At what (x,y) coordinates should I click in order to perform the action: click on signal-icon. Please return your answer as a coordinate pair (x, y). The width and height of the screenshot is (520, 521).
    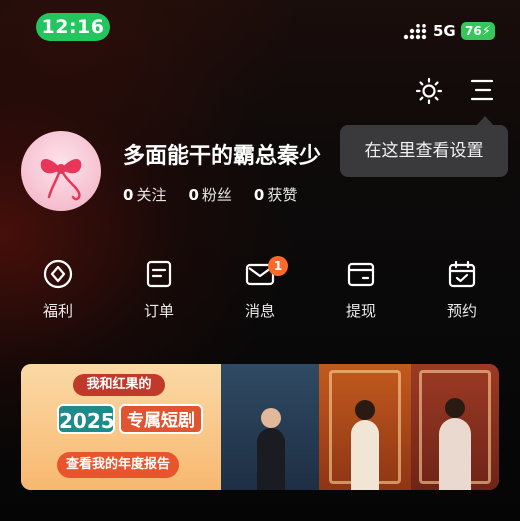
    Looking at the image, I should click on (415, 32).